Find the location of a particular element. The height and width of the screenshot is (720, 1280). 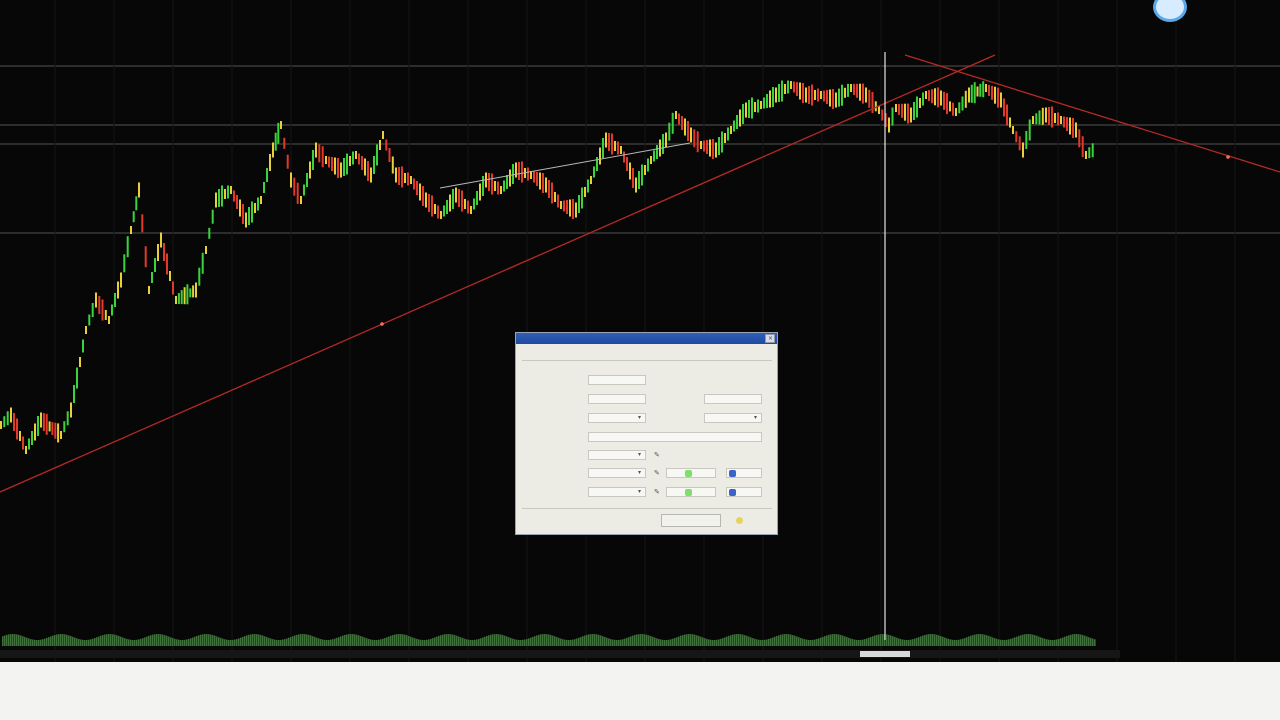

color-select: ▾ is located at coordinates (617, 418).